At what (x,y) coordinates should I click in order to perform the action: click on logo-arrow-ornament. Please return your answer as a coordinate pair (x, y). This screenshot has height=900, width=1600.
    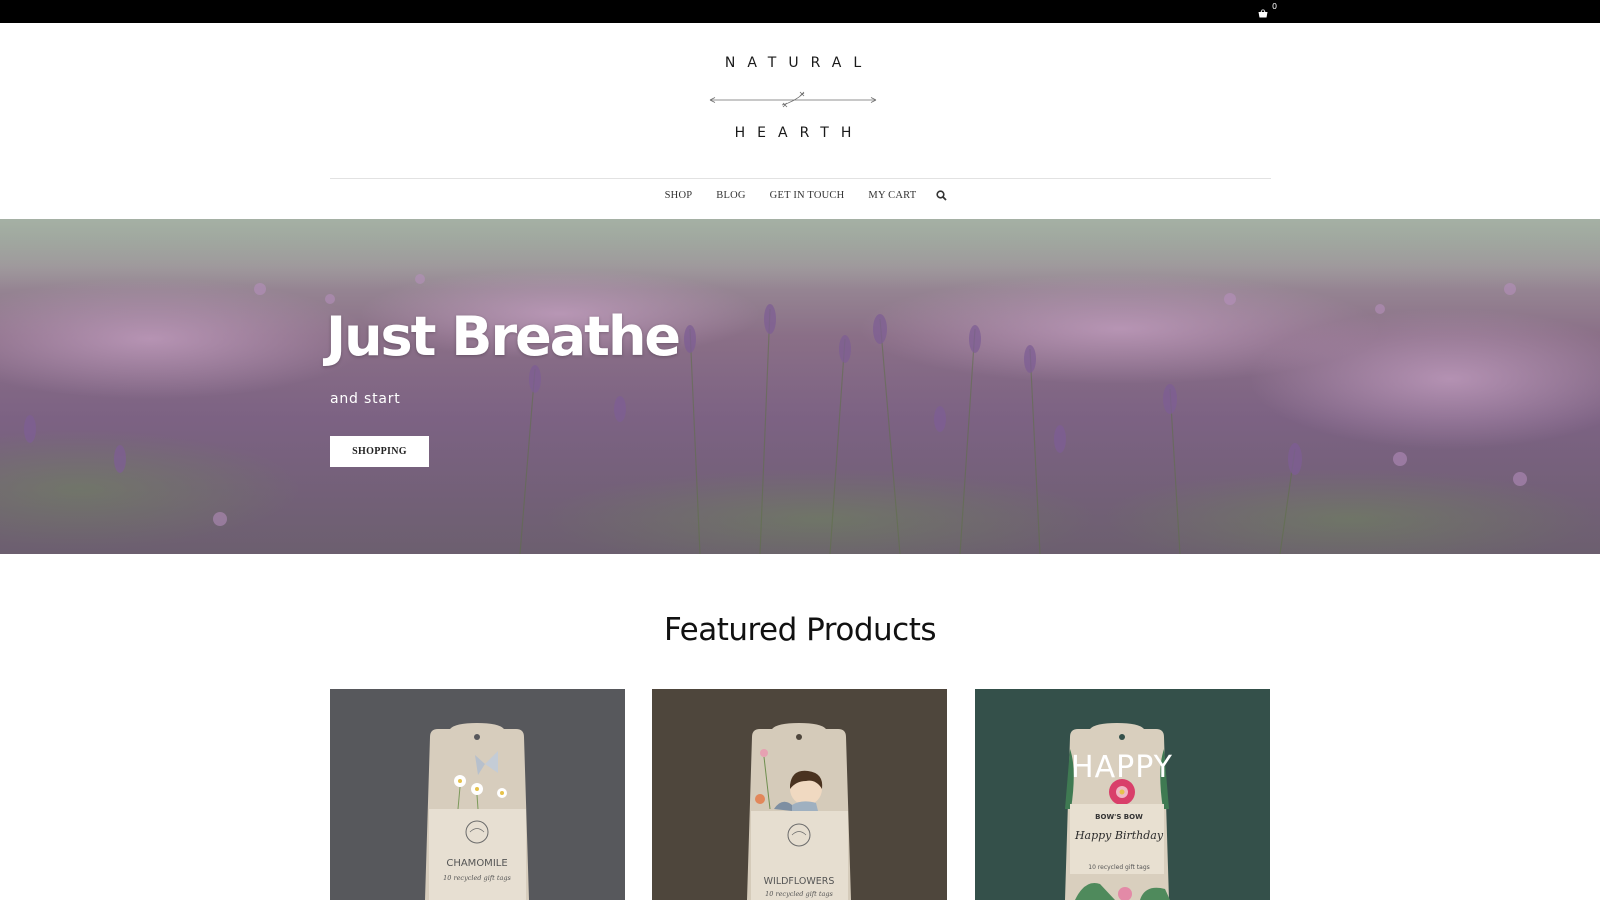
    Looking at the image, I should click on (793, 99).